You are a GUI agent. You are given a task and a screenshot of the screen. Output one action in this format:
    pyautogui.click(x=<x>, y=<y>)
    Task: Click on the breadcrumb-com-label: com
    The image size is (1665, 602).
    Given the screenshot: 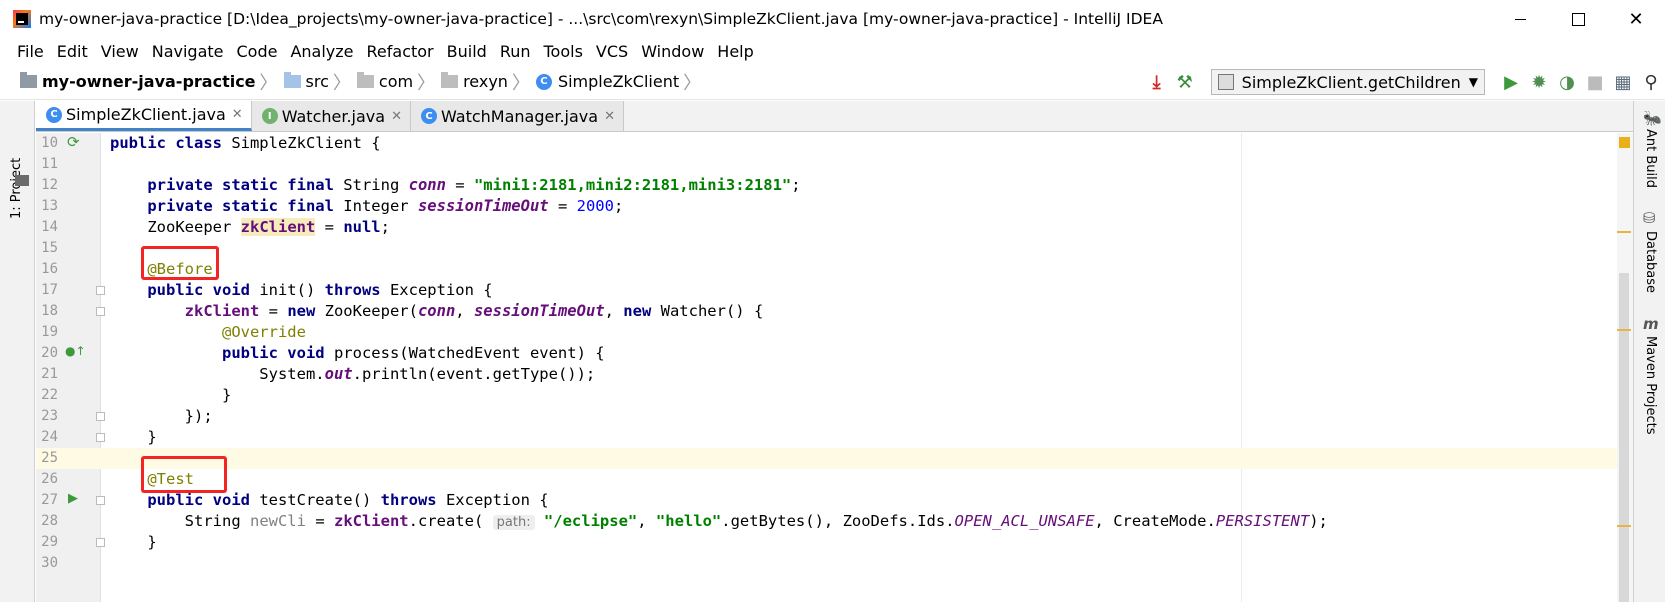 What is the action you would take?
    pyautogui.click(x=396, y=81)
    